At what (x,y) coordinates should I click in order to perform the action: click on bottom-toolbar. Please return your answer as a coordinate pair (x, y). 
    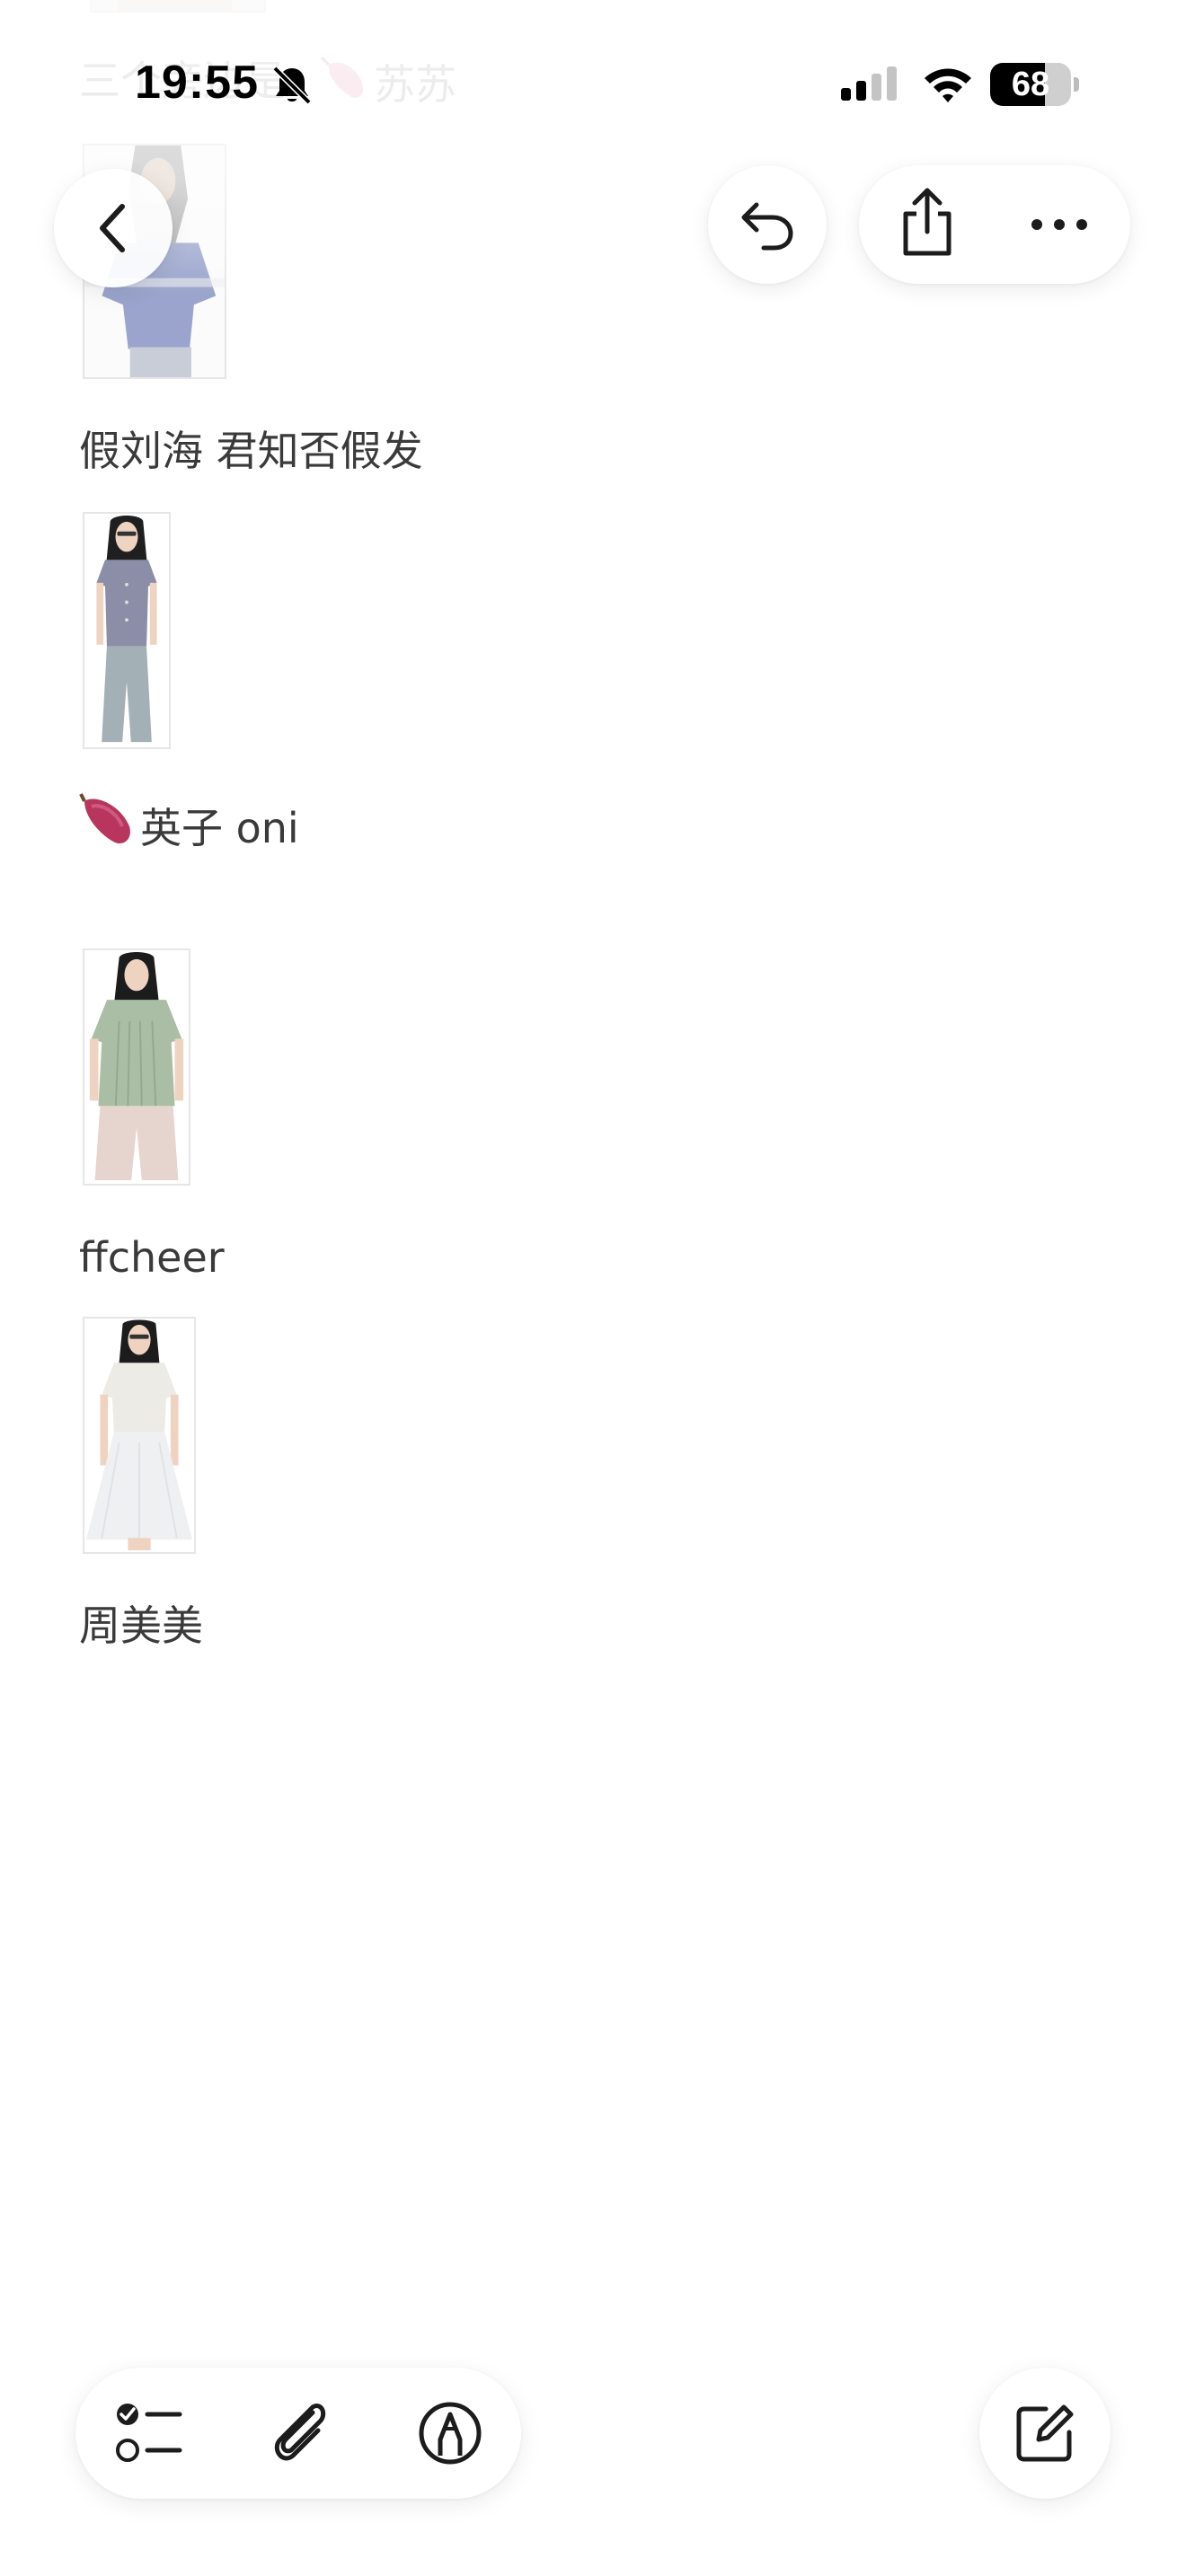
    Looking at the image, I should click on (298, 2433).